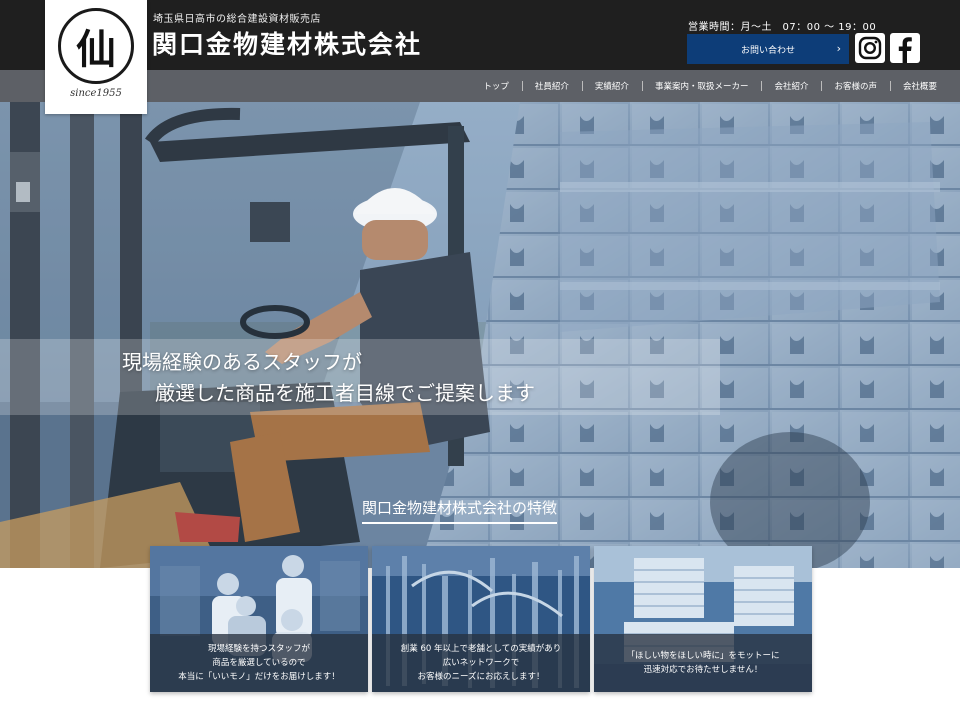  I want to click on logo-emblem: 仙, so click(96, 46).